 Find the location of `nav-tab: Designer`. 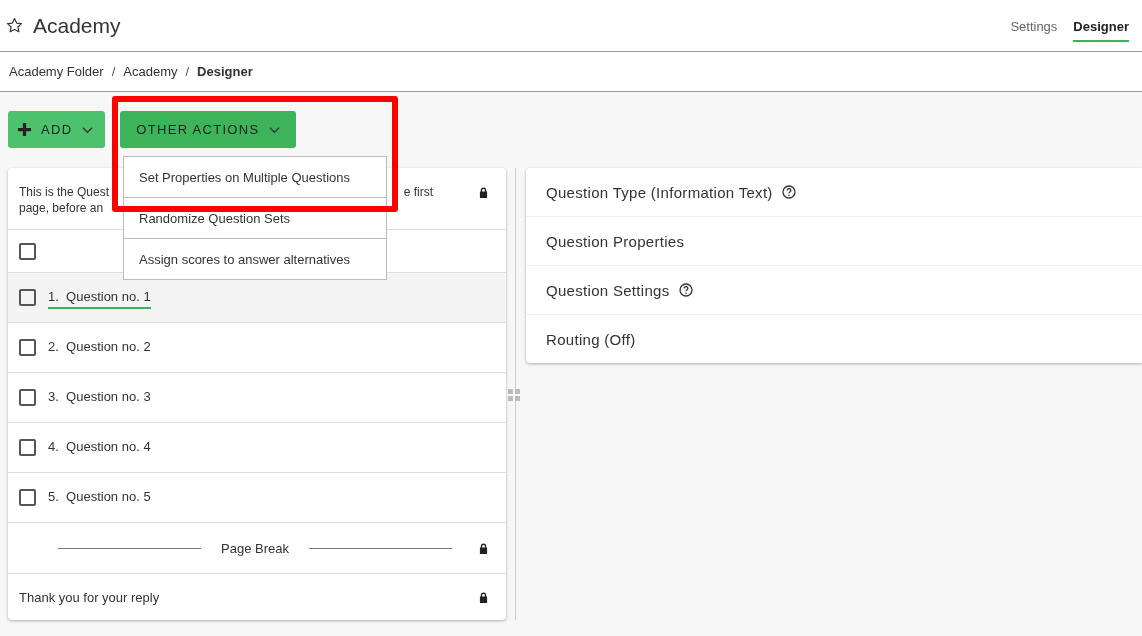

nav-tab: Designer is located at coordinates (1101, 27).